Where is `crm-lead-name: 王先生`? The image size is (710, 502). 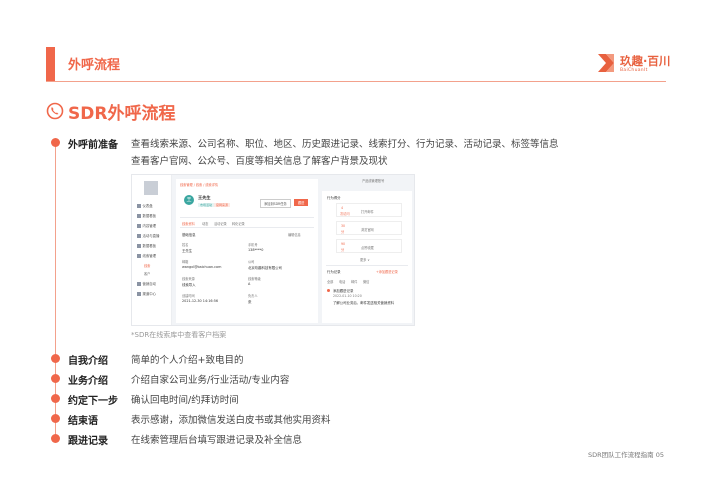 crm-lead-name: 王先生 is located at coordinates (204, 197).